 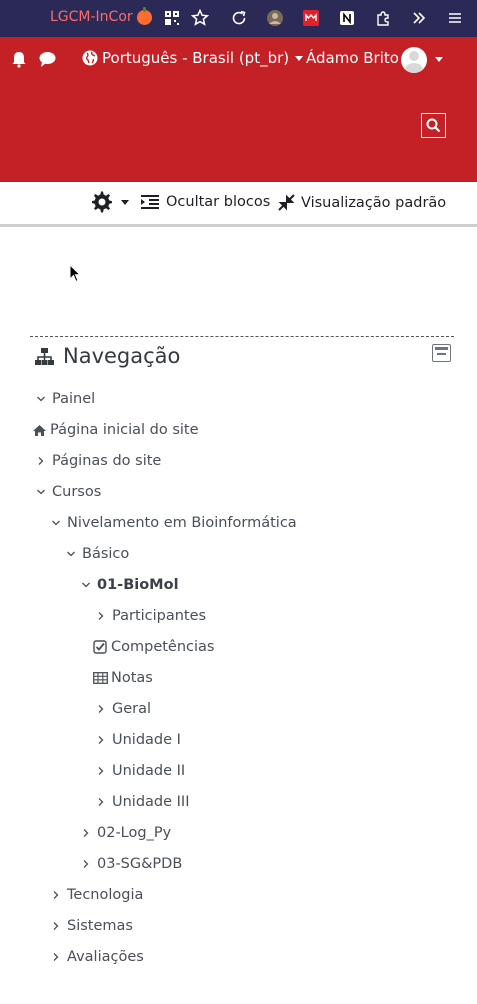 I want to click on tree-item-basico: Básico, so click(x=96, y=554).